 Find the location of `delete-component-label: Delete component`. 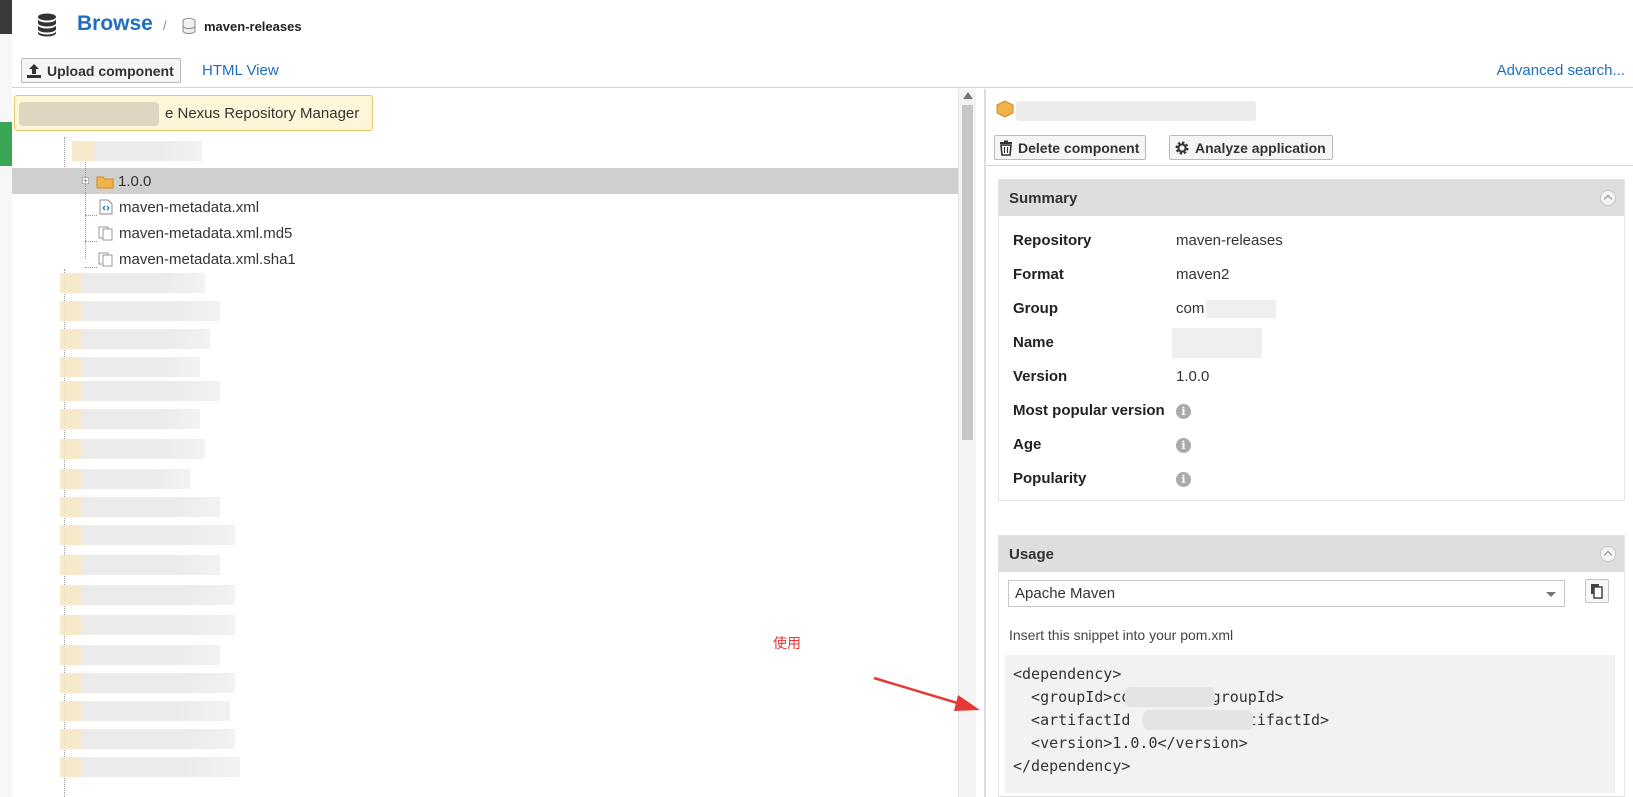

delete-component-label: Delete component is located at coordinates (1079, 147).